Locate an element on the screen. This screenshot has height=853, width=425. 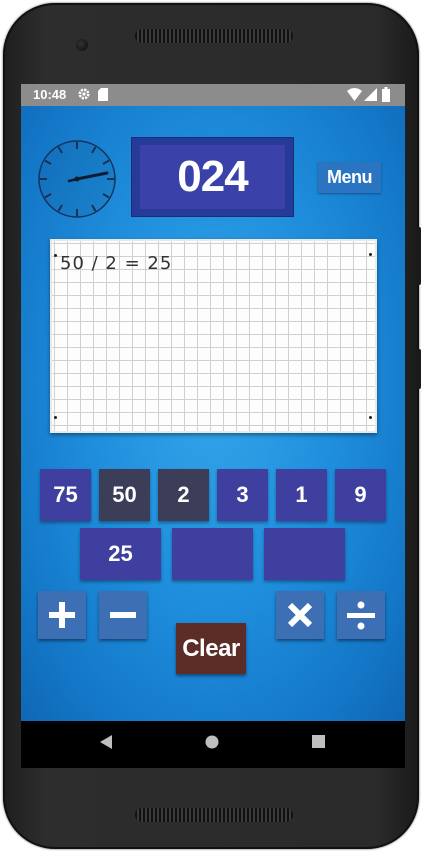
wifi-icon is located at coordinates (354, 96).